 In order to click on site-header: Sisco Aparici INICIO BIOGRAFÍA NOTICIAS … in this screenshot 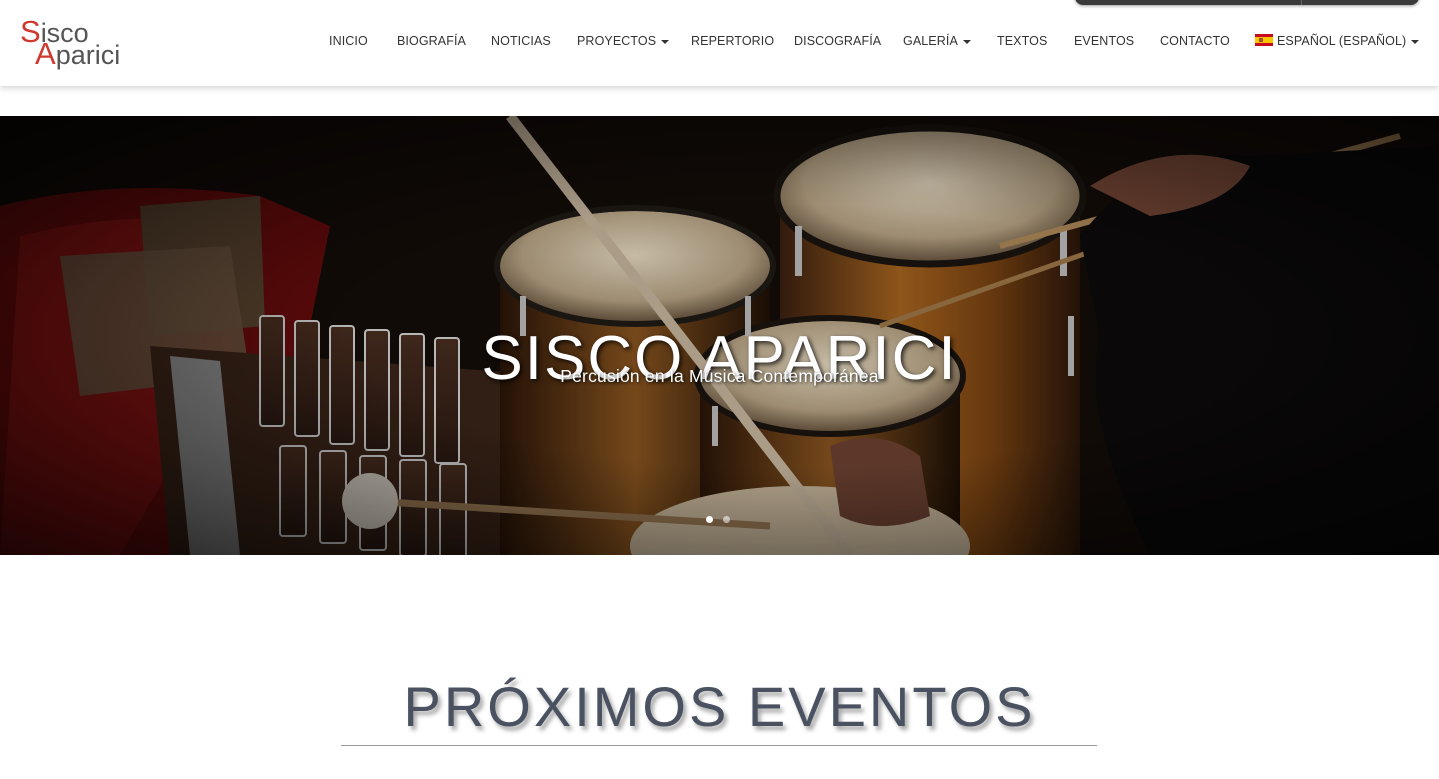, I will do `click(719, 43)`.